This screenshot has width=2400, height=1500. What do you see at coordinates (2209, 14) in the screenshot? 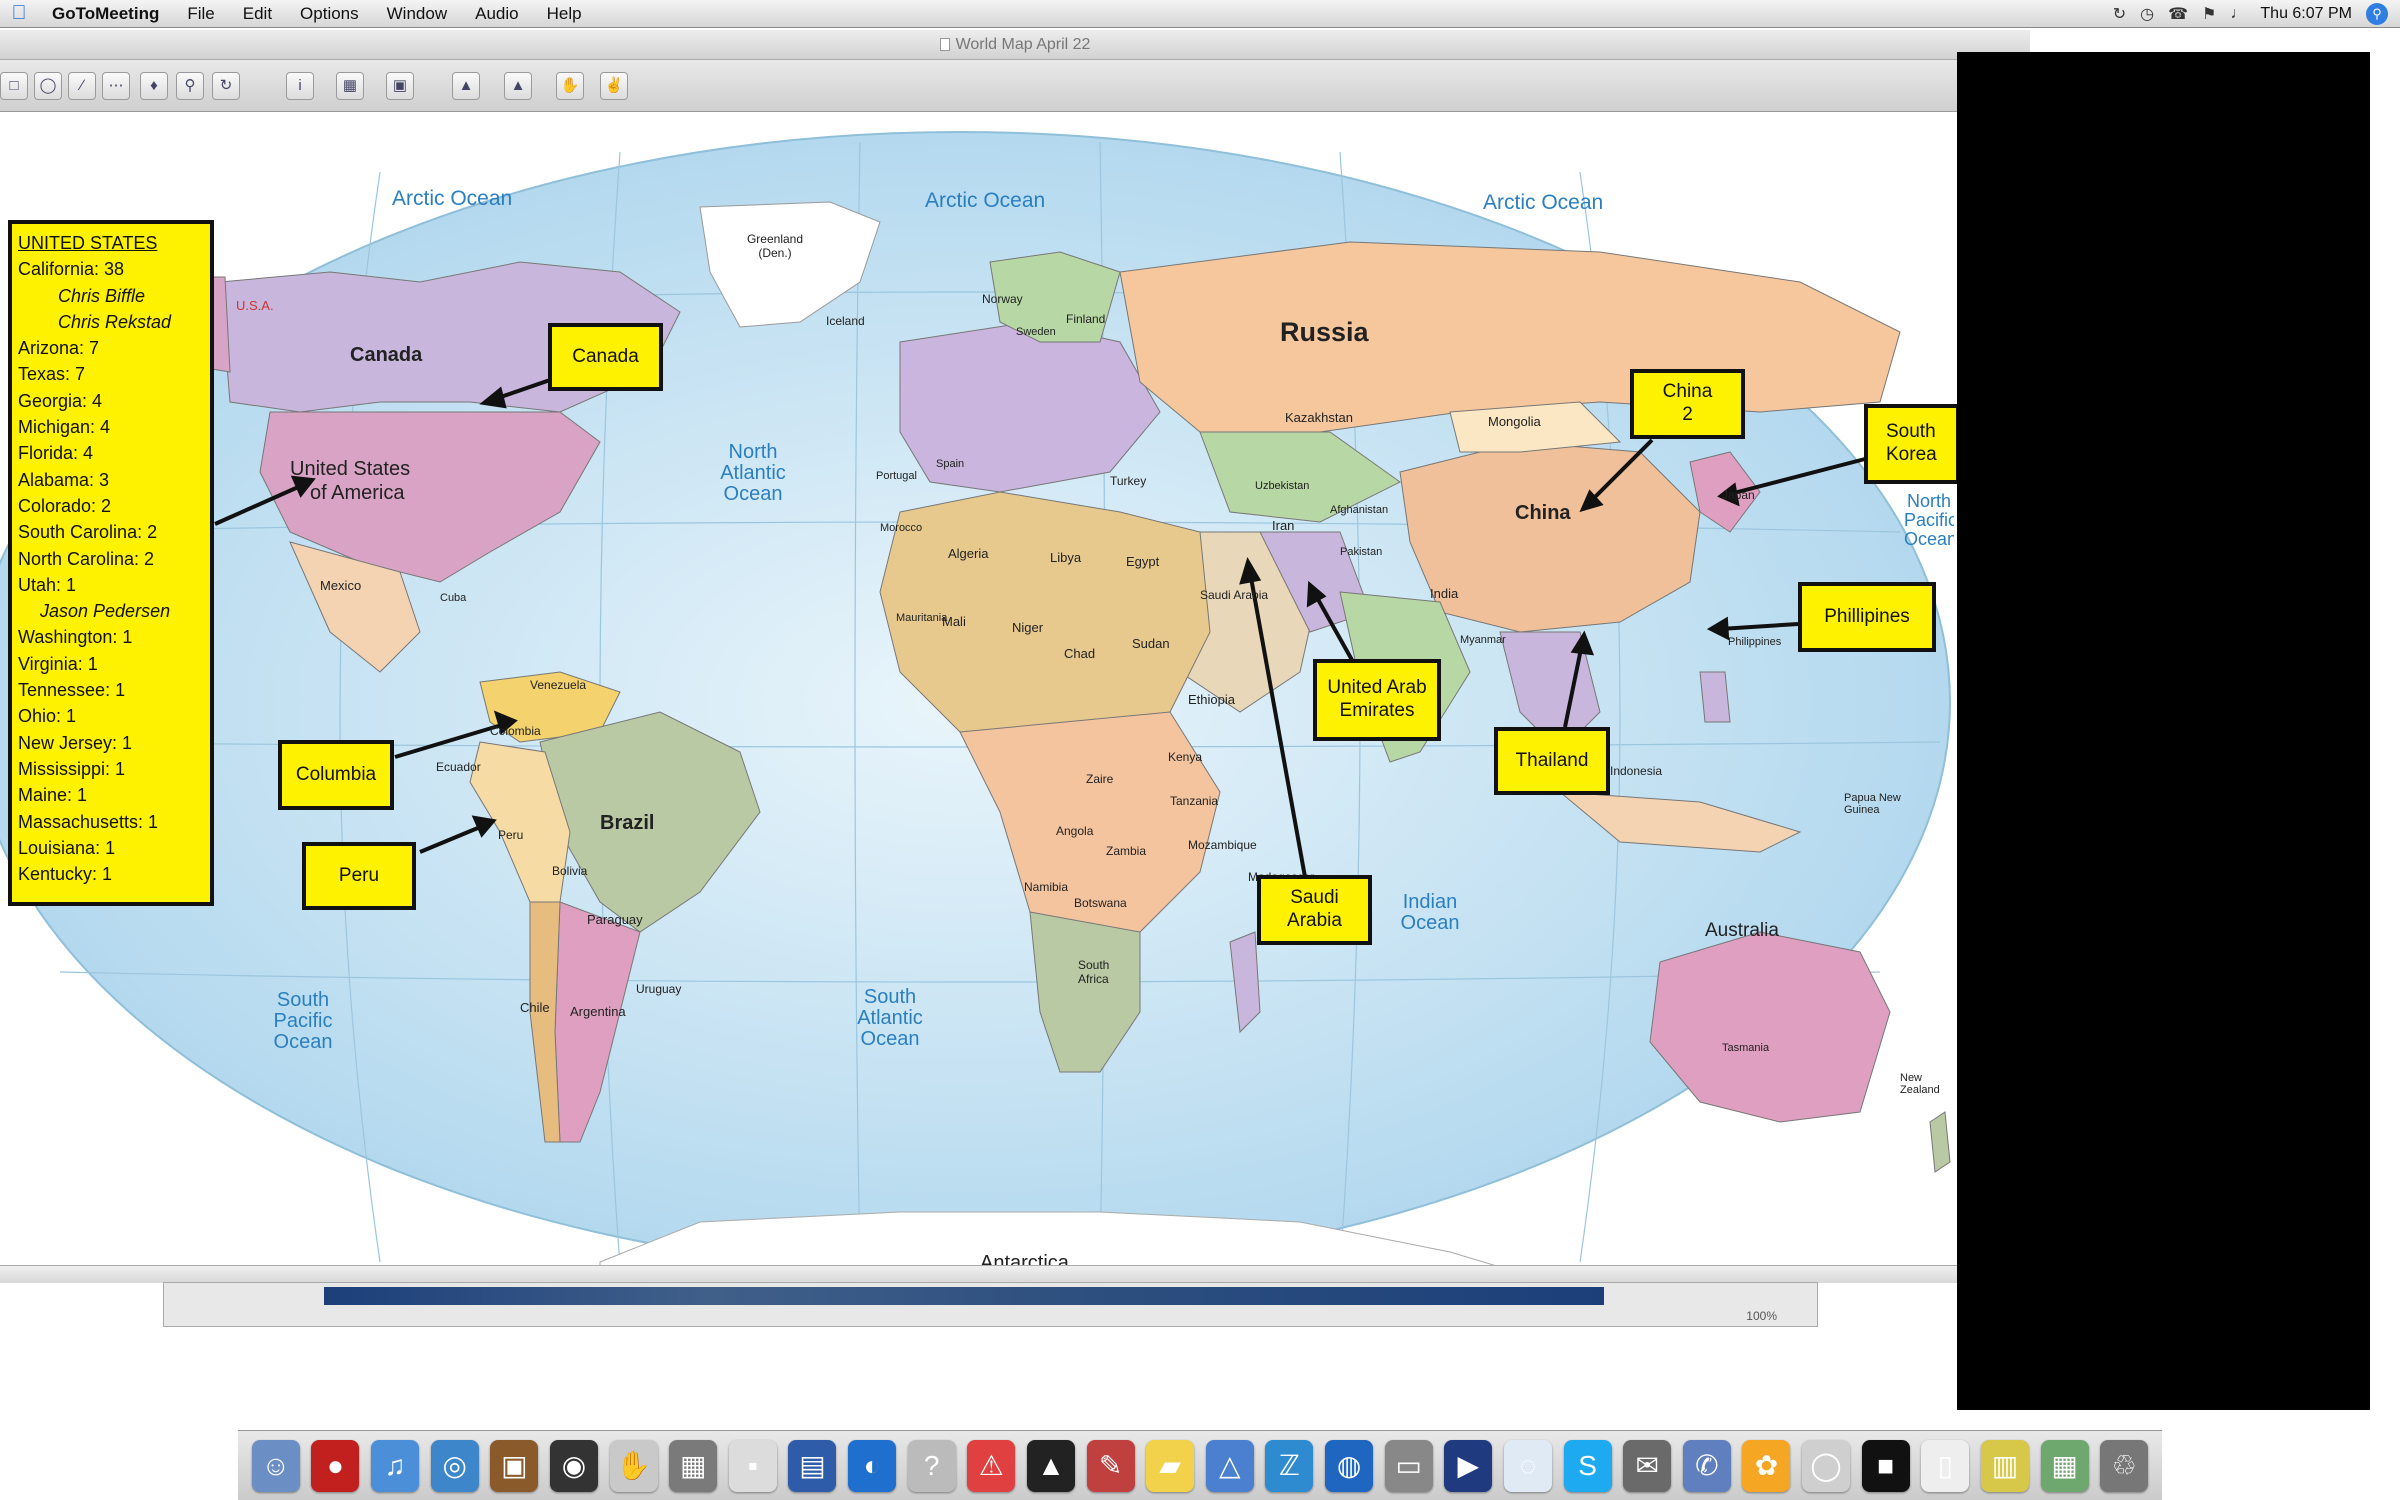
I see `flag-icon: ⚑` at bounding box center [2209, 14].